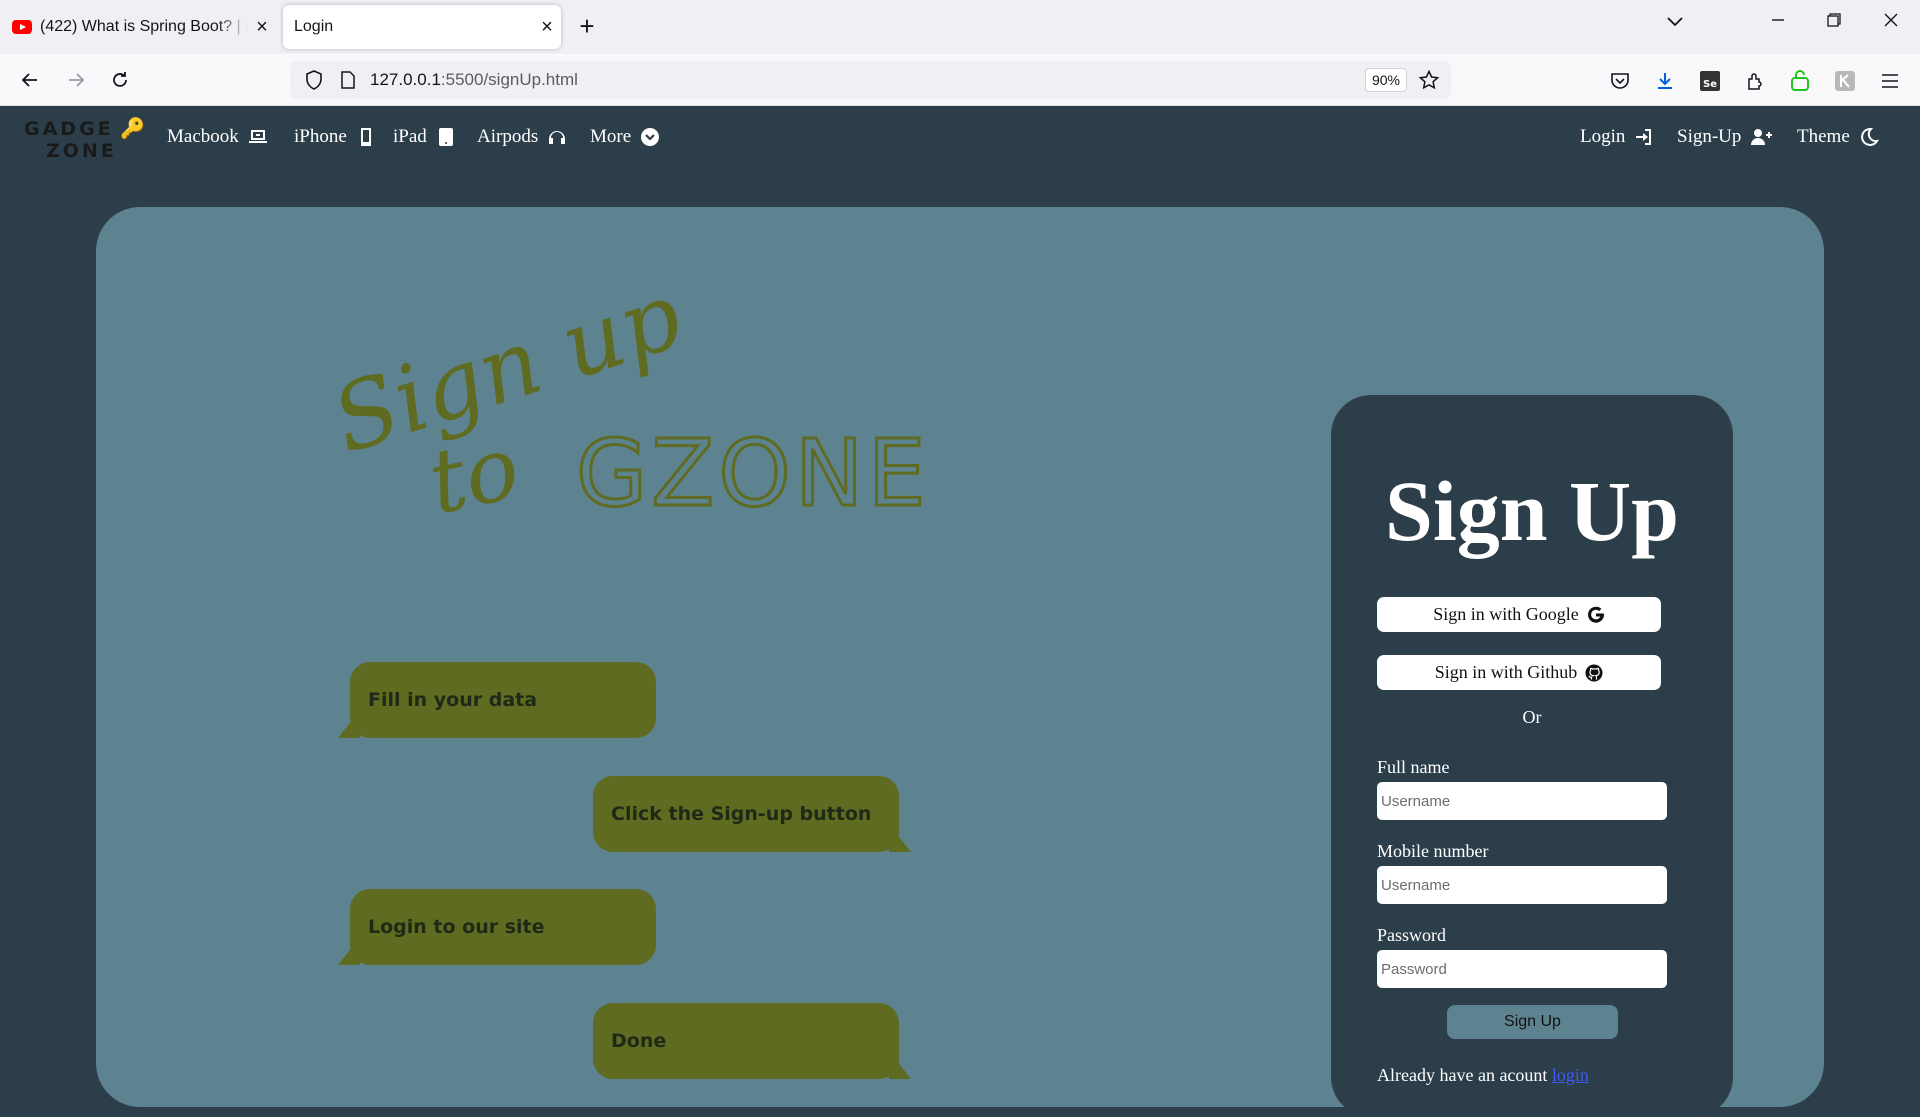  What do you see at coordinates (650, 137) in the screenshot?
I see `chevron-circle-icon` at bounding box center [650, 137].